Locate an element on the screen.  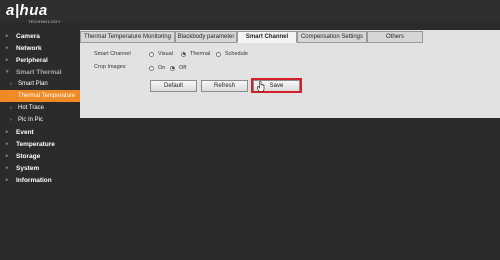
sidebar-item-network: ▸ Network is located at coordinates (40, 48).